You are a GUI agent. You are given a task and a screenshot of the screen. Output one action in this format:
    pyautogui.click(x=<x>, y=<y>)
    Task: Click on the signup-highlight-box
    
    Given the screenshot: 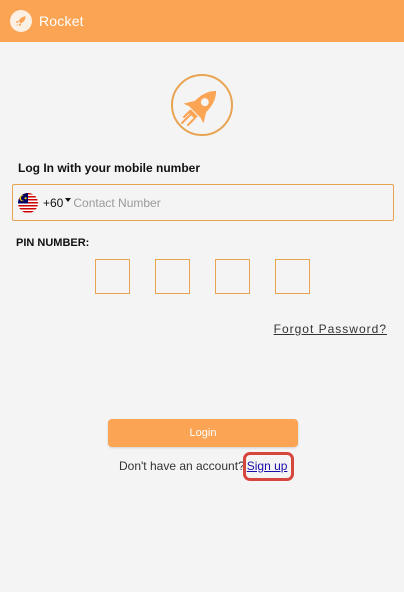 What is the action you would take?
    pyautogui.click(x=268, y=466)
    